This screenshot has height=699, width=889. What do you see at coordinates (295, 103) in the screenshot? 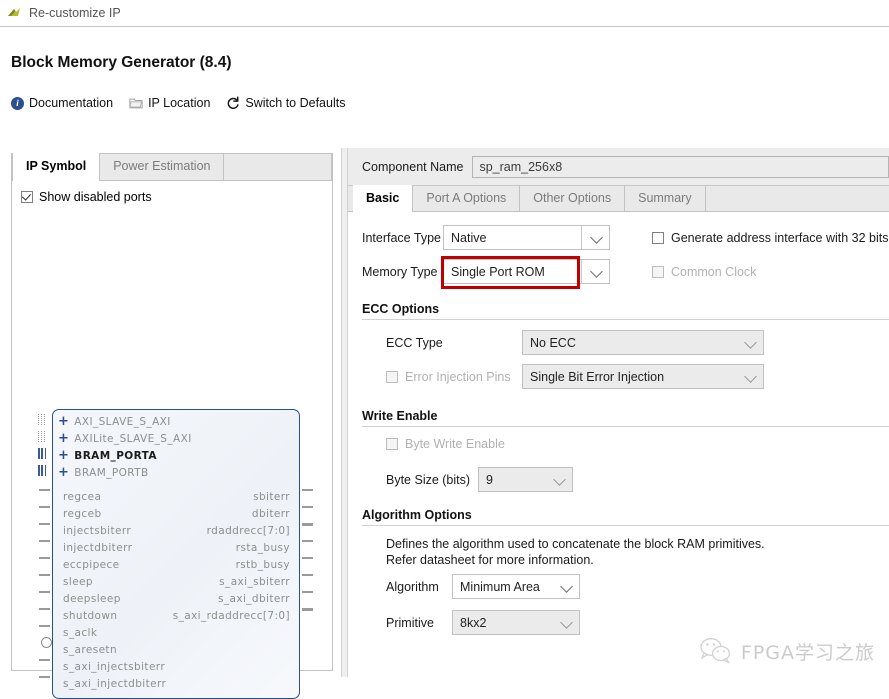
I see `switch-to-defaults-label: Switch to Defaults` at bounding box center [295, 103].